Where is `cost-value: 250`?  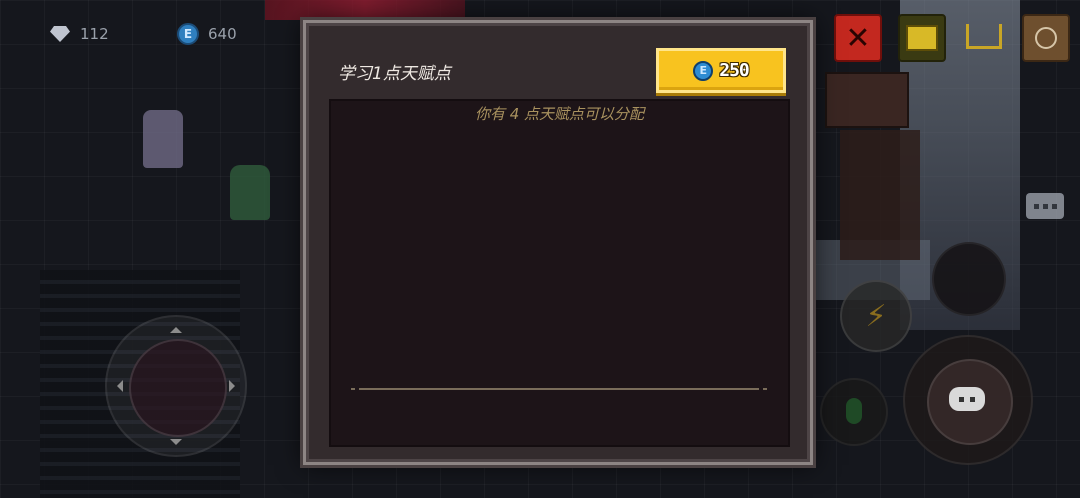 cost-value: 250 is located at coordinates (734, 70).